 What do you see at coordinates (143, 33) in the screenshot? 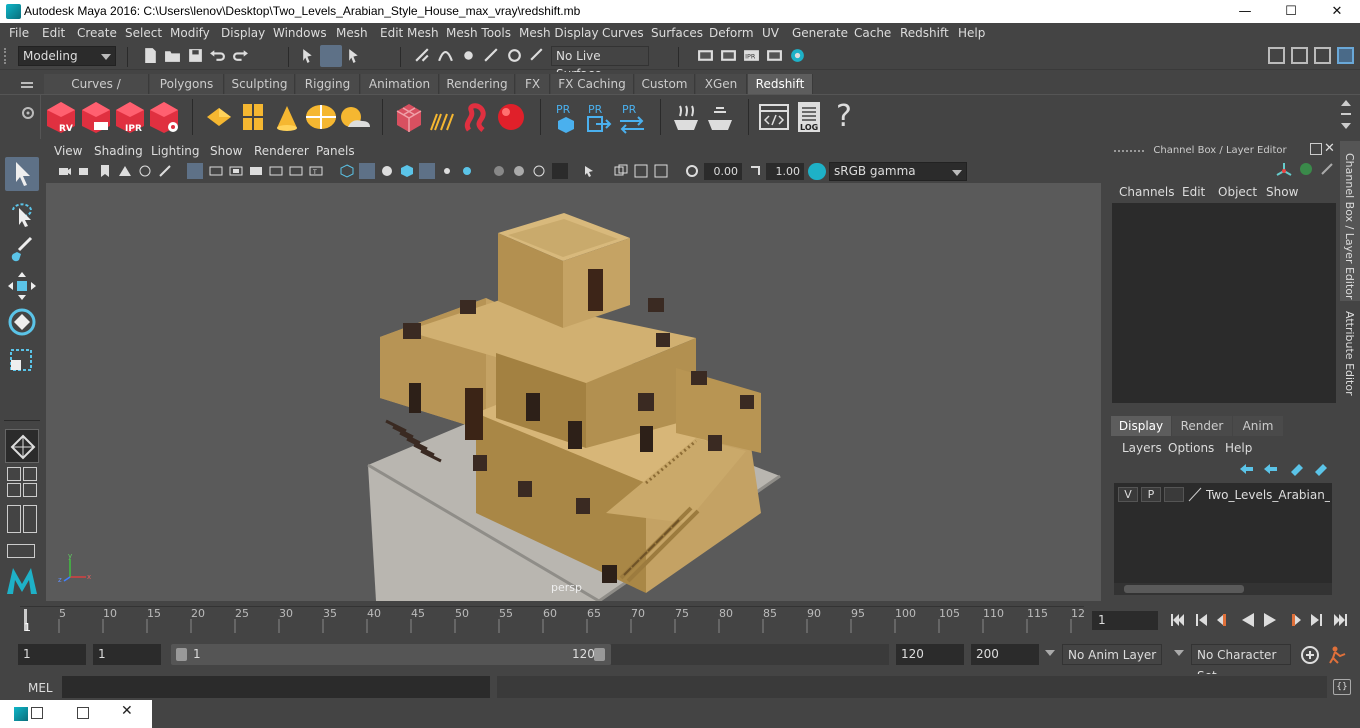
I see `menu-select: Select` at bounding box center [143, 33].